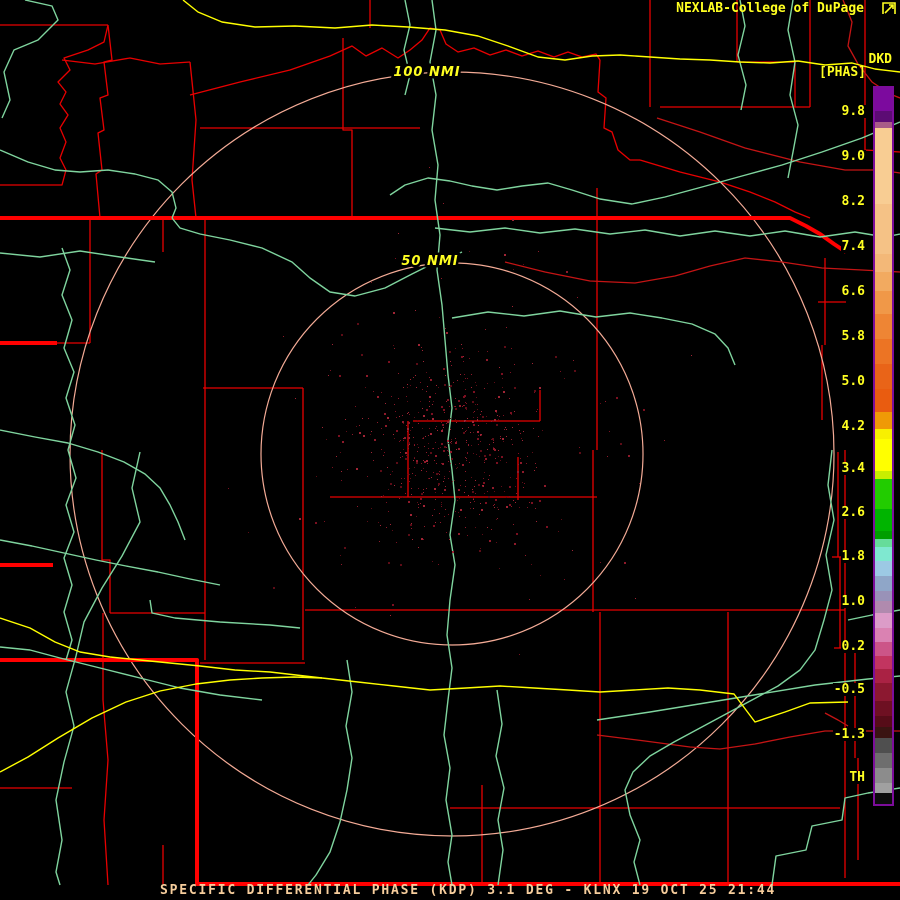  What do you see at coordinates (853, 291) in the screenshot?
I see `color-scale-tick-label: 6.6` at bounding box center [853, 291].